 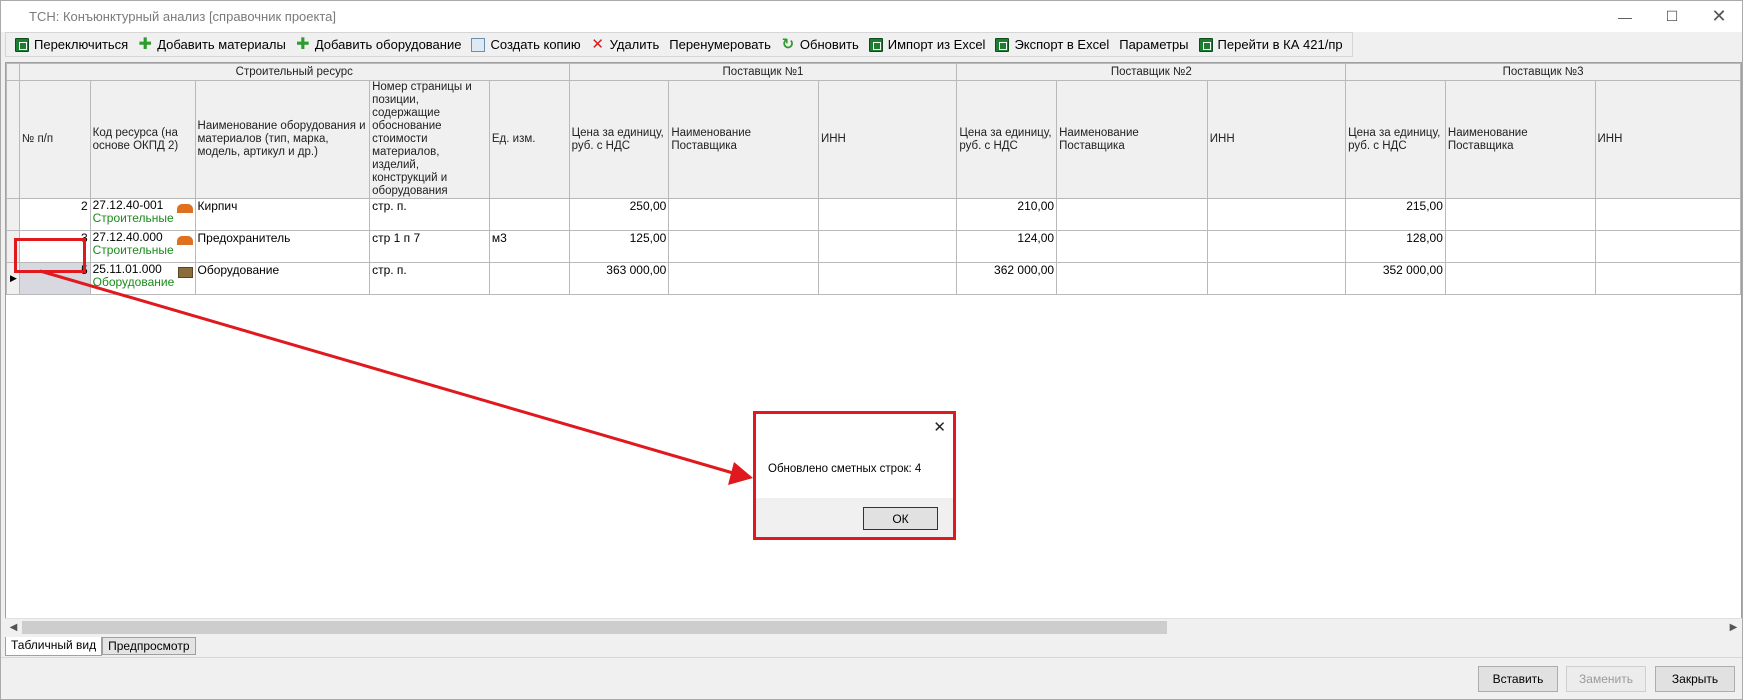 I want to click on close-window-button: ✕, so click(x=1719, y=16).